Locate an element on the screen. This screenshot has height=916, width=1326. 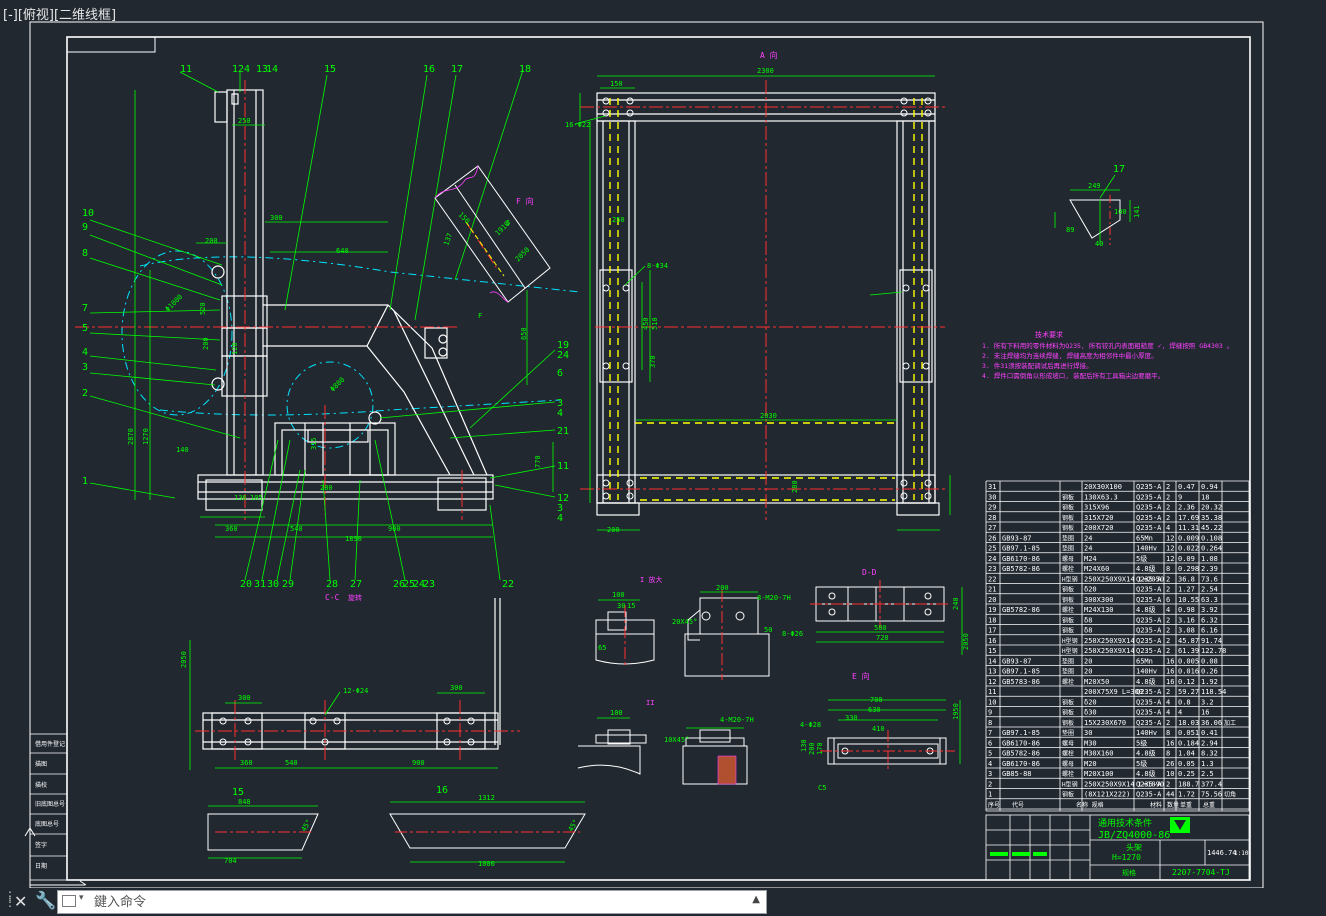
table-cell: 12 is located at coordinates (1170, 538).